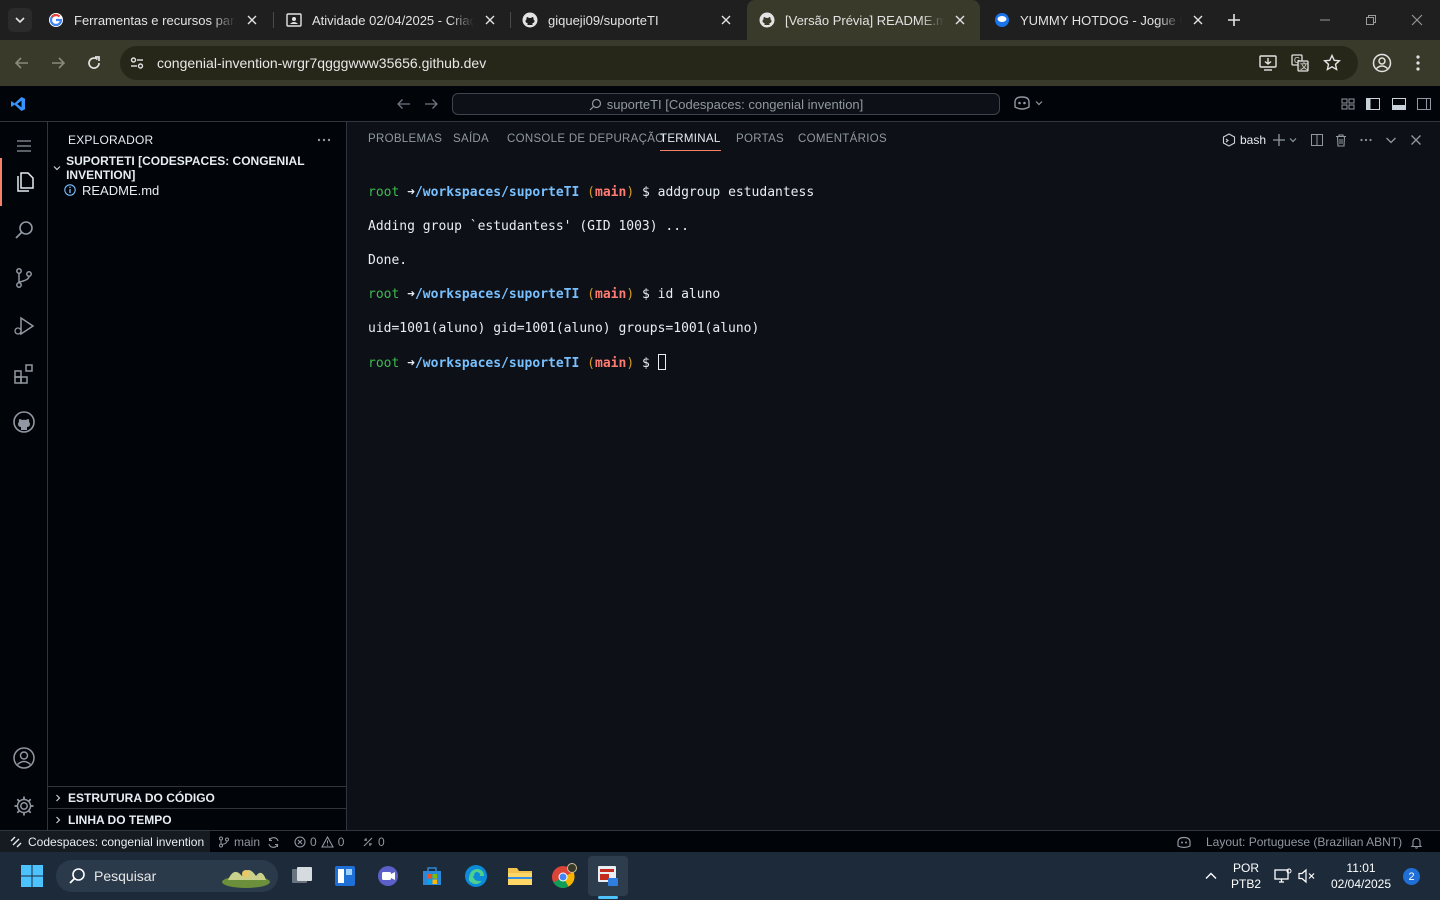 The width and height of the screenshot is (1440, 900). What do you see at coordinates (1184, 842) in the screenshot?
I see `copilot-status` at bounding box center [1184, 842].